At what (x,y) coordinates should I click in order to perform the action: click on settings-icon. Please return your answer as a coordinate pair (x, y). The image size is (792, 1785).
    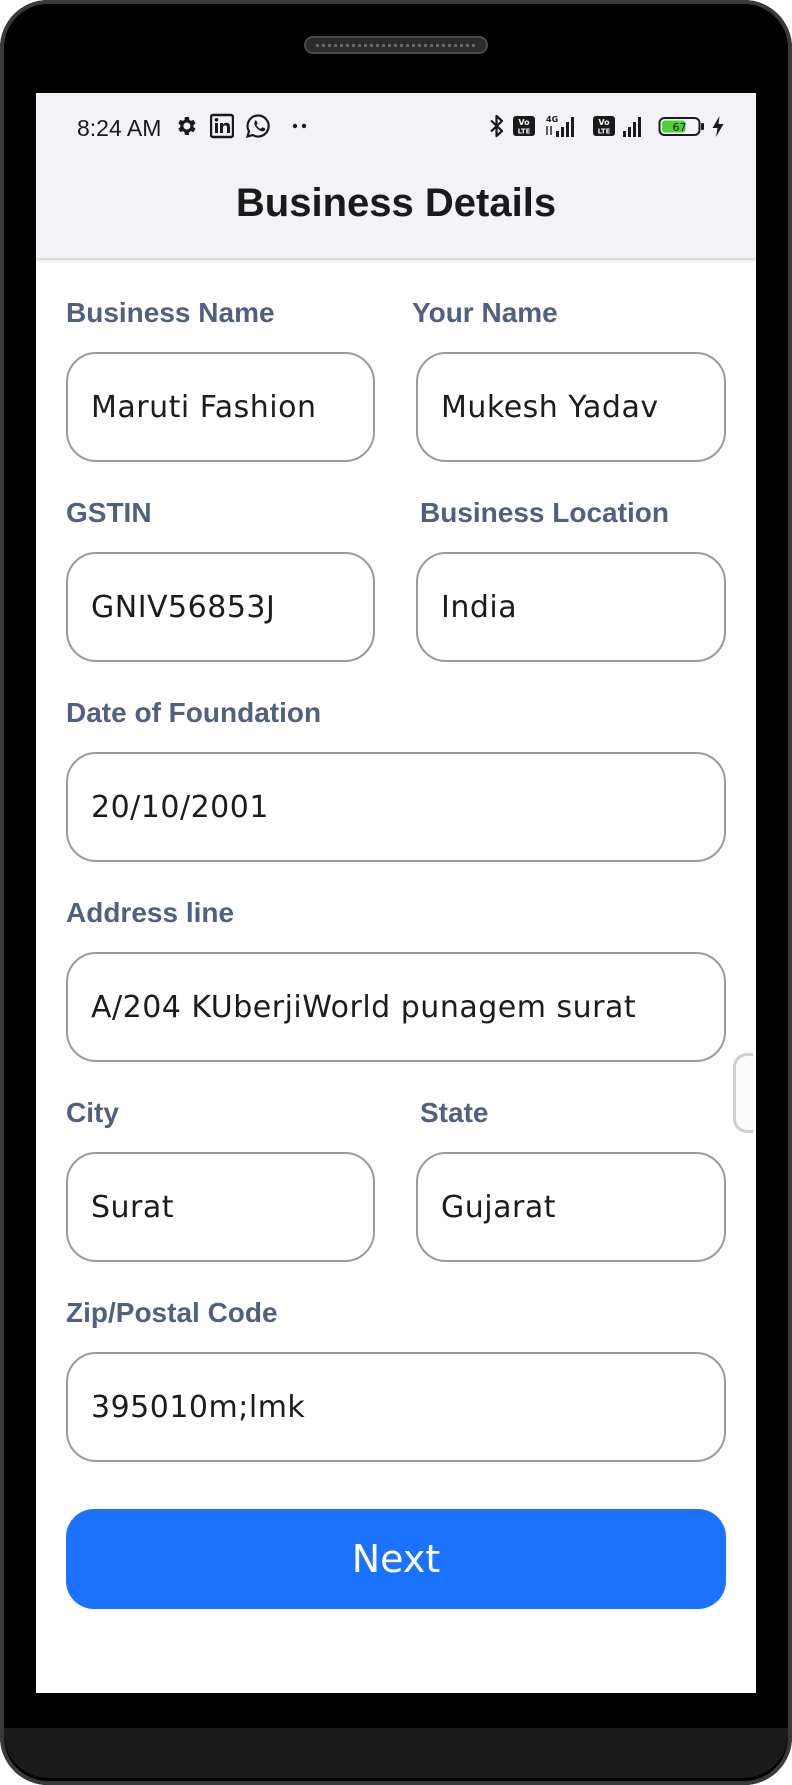
    Looking at the image, I should click on (187, 126).